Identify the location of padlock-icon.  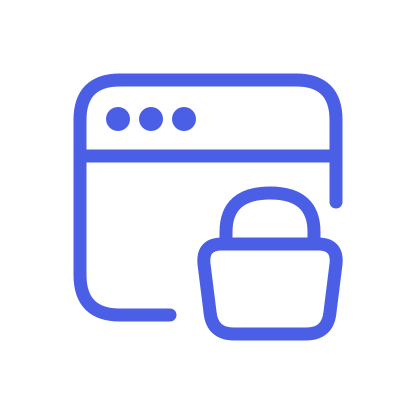
(270, 289).